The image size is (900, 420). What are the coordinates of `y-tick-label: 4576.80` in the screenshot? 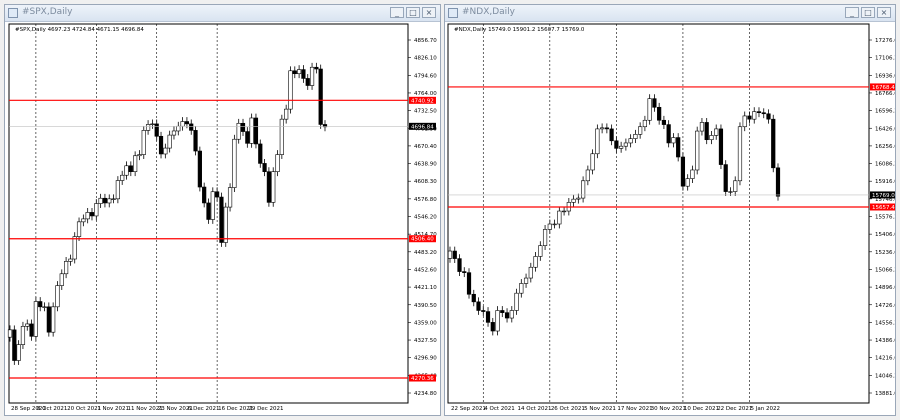 It's located at (425, 200).